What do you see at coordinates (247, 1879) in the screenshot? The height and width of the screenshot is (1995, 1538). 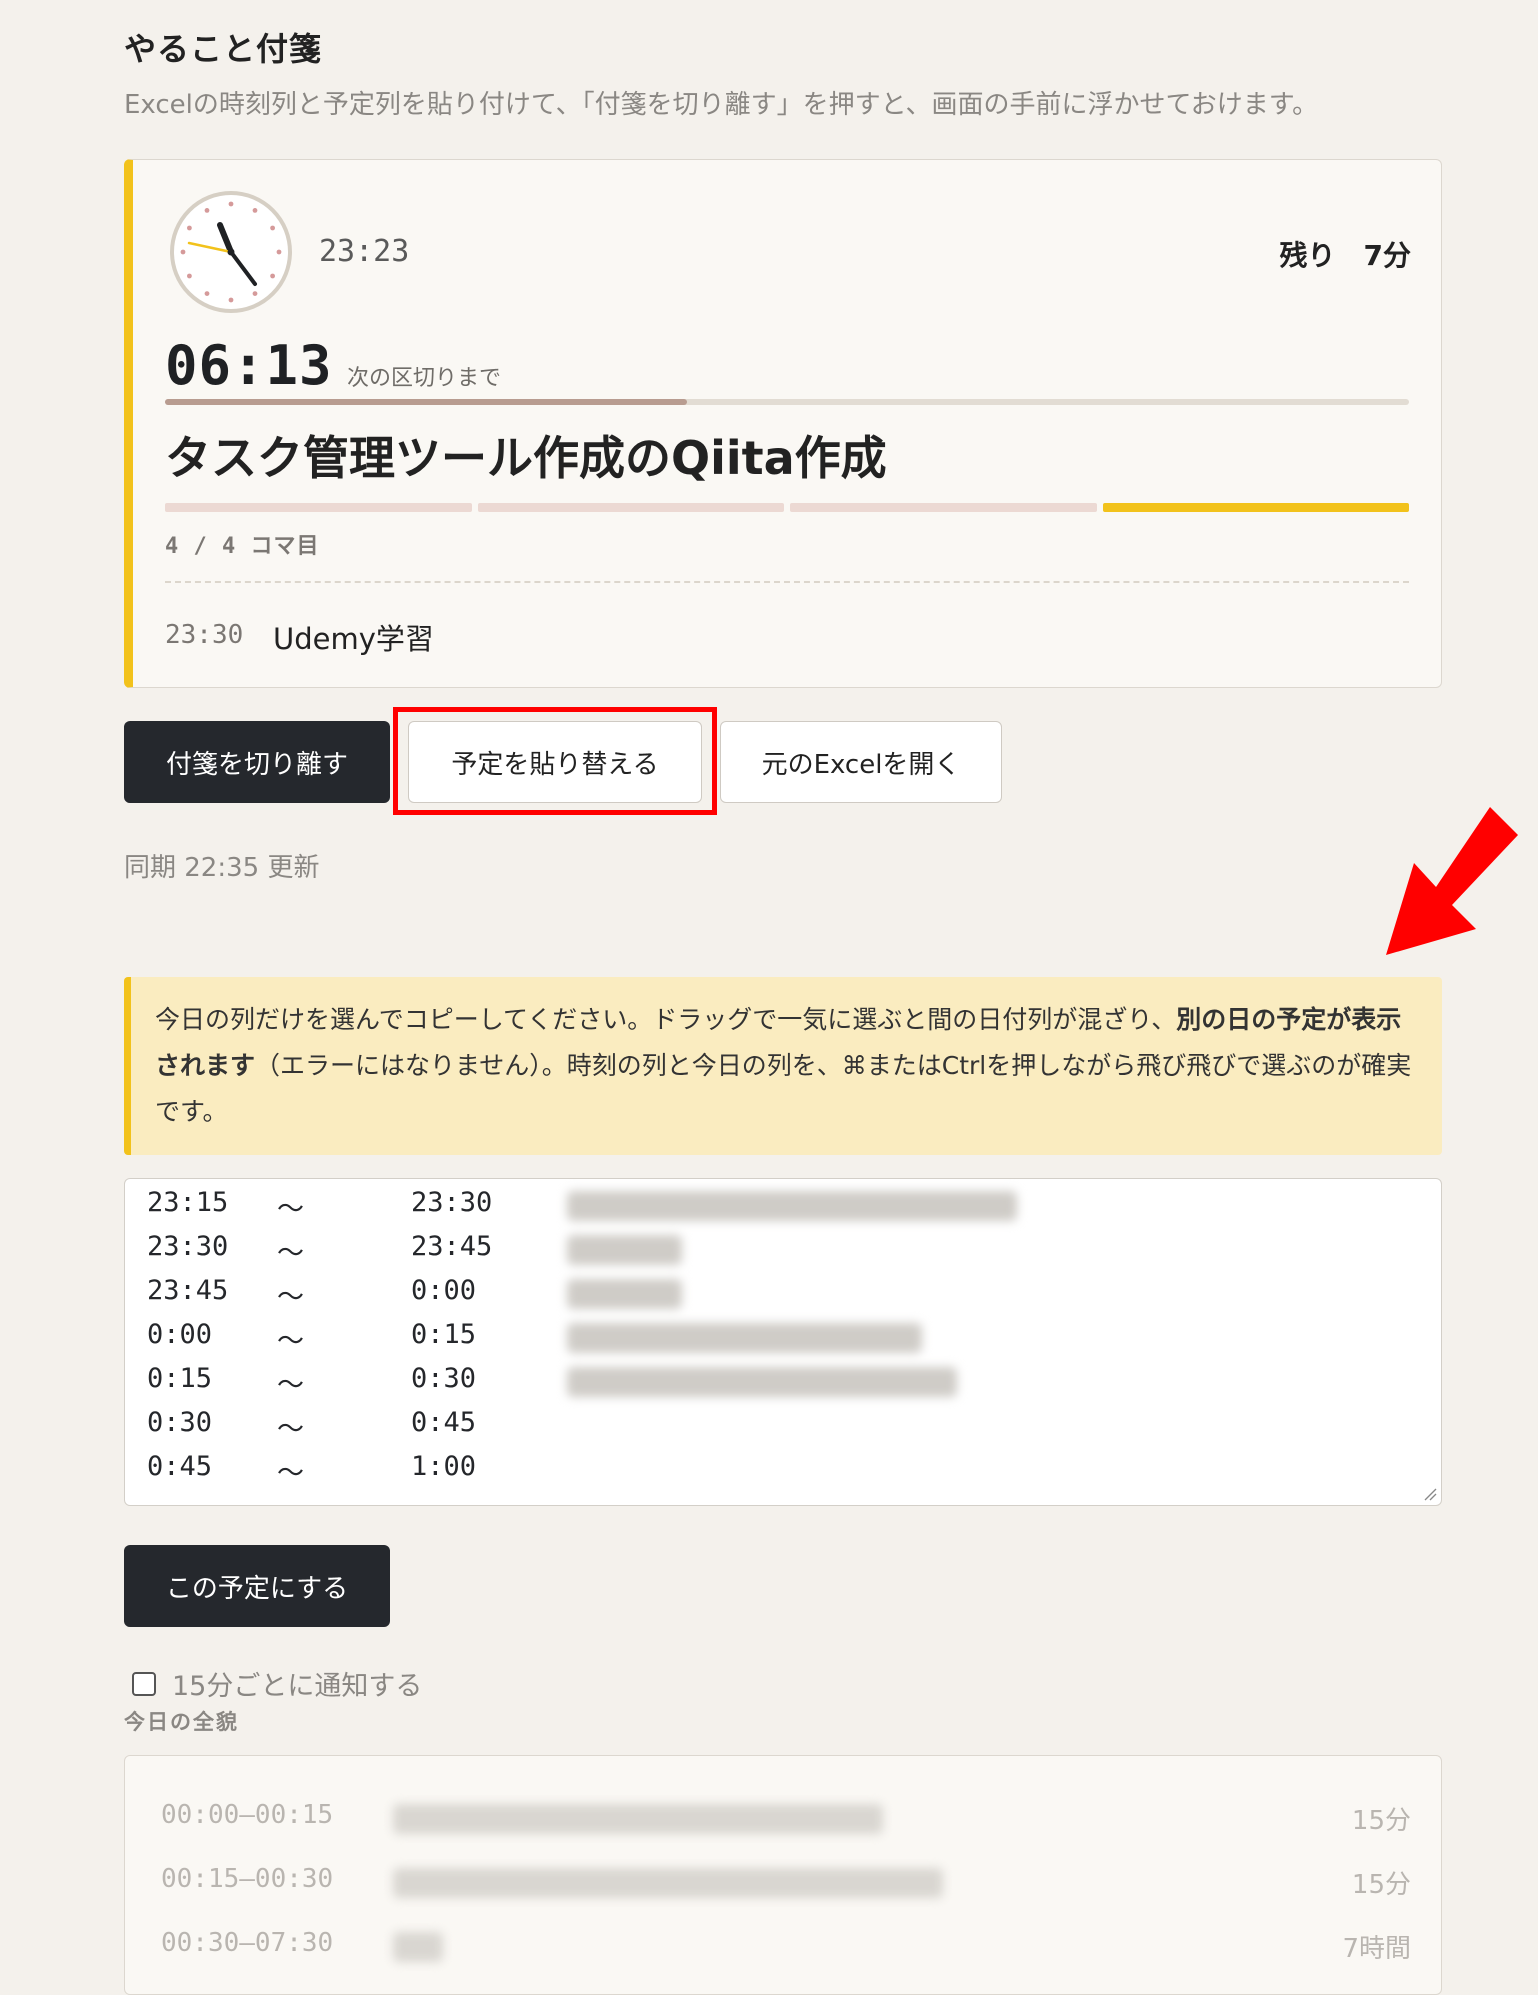 I see `overview-time: 00:15–00:30` at bounding box center [247, 1879].